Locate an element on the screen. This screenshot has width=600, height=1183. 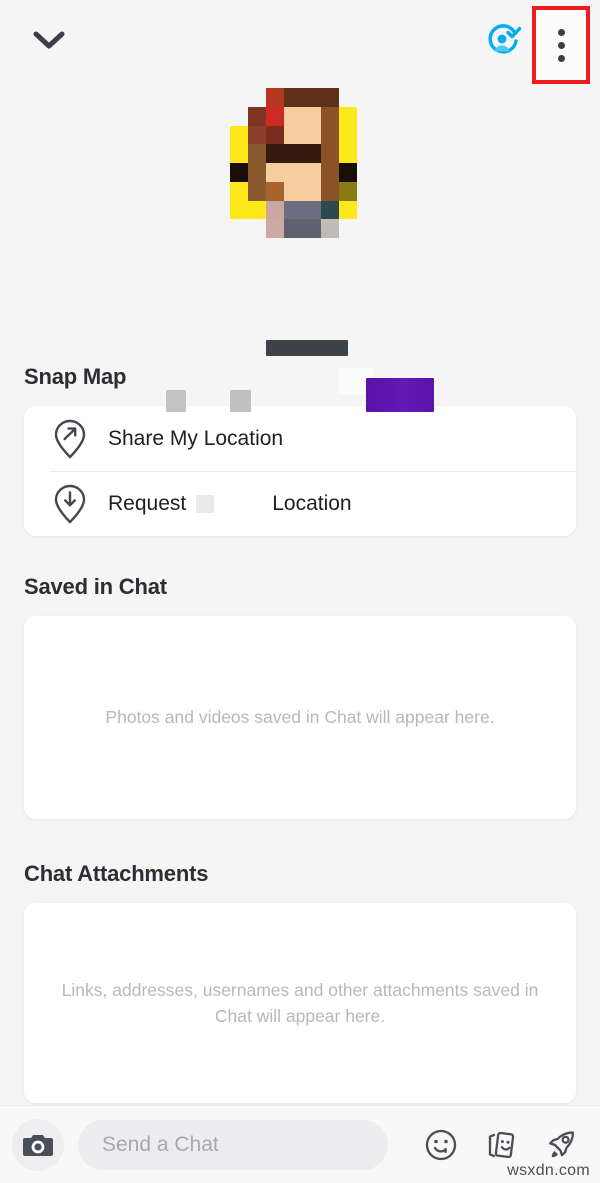
chat-bar-actions is located at coordinates (504, 1145).